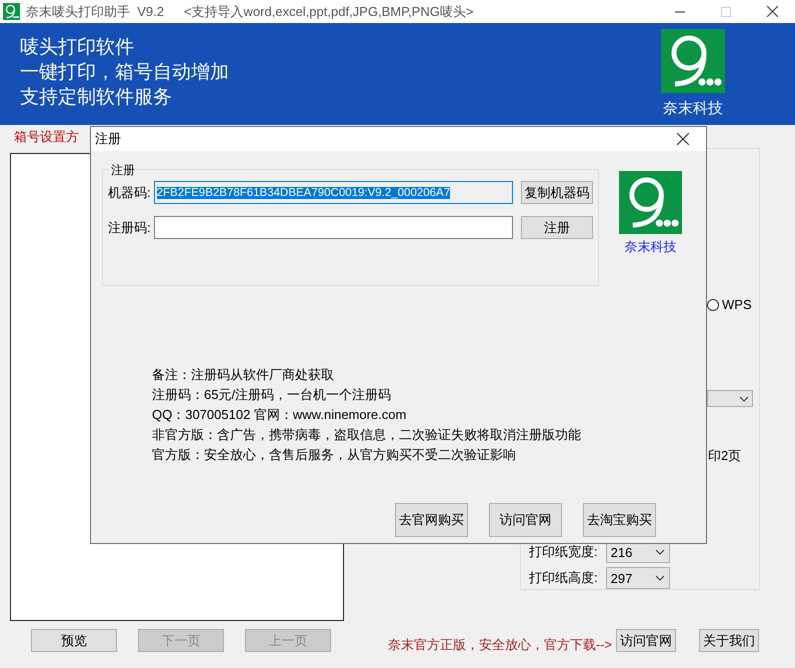 The height and width of the screenshot is (668, 795). I want to click on about-button: 关于我们, so click(729, 640).